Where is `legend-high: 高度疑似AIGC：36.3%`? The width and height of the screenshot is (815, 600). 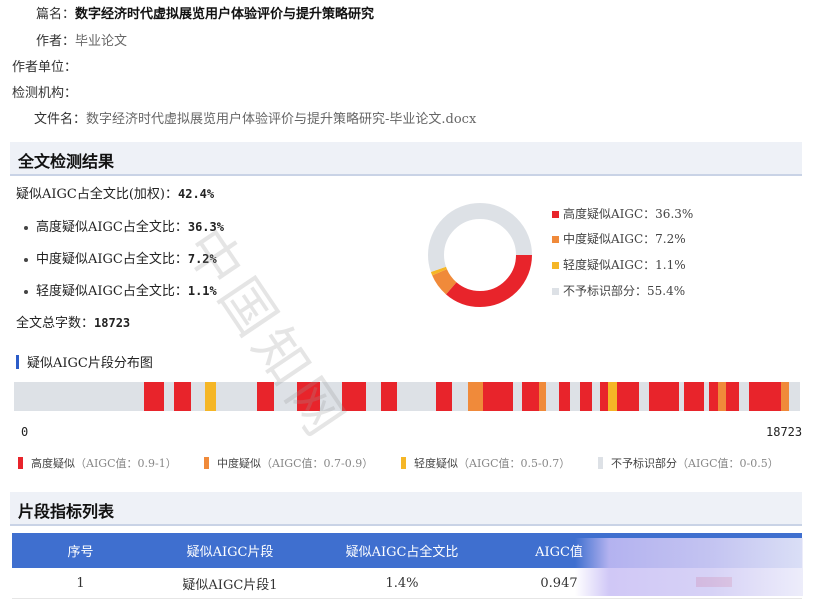 legend-high: 高度疑似AIGC：36.3% is located at coordinates (622, 213).